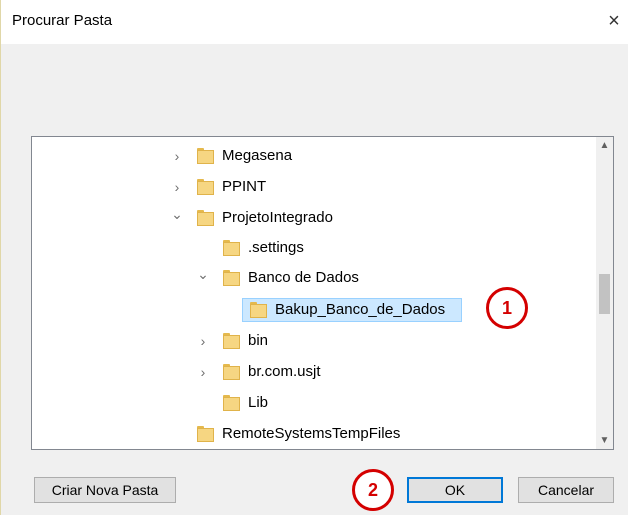 Image resolution: width=628 pixels, height=515 pixels. I want to click on cancel-button: Cancelar, so click(566, 490).